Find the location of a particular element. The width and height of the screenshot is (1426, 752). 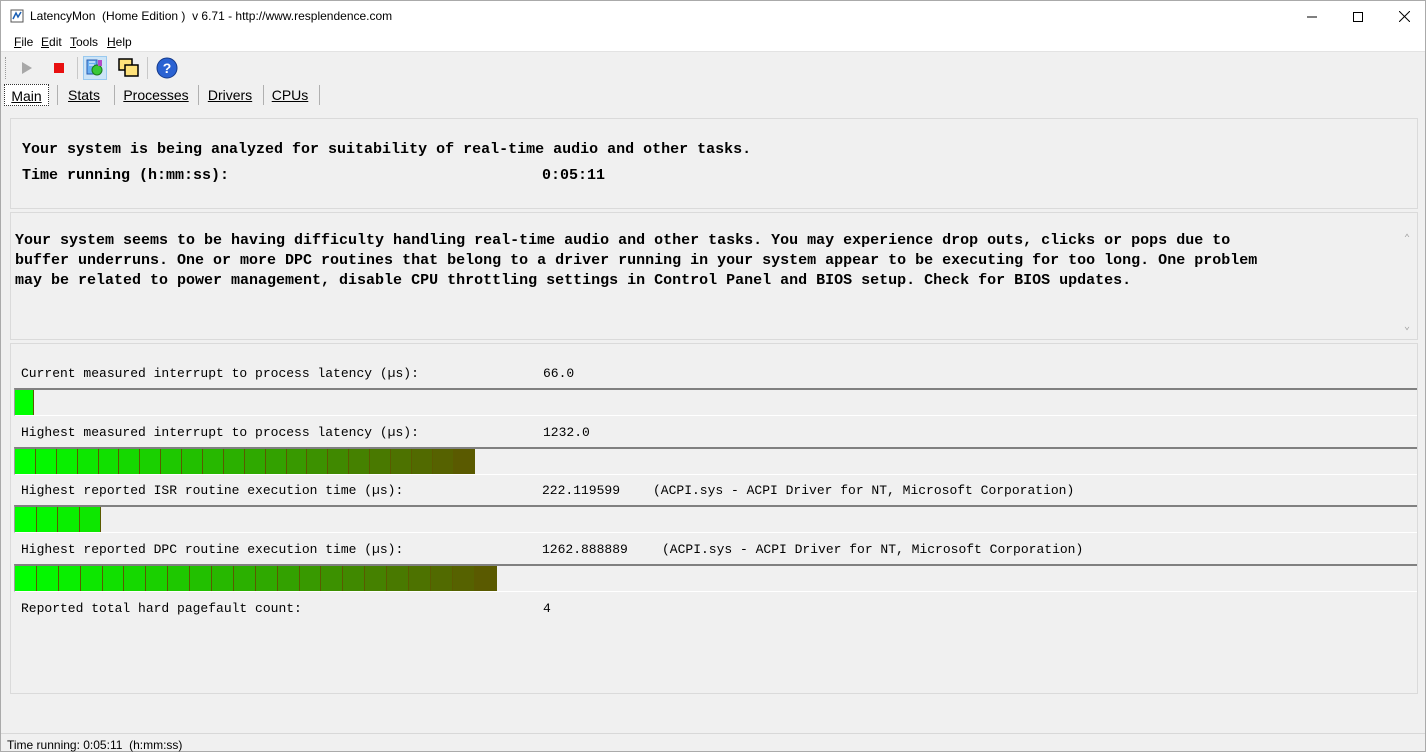

start-button is located at coordinates (27, 68).